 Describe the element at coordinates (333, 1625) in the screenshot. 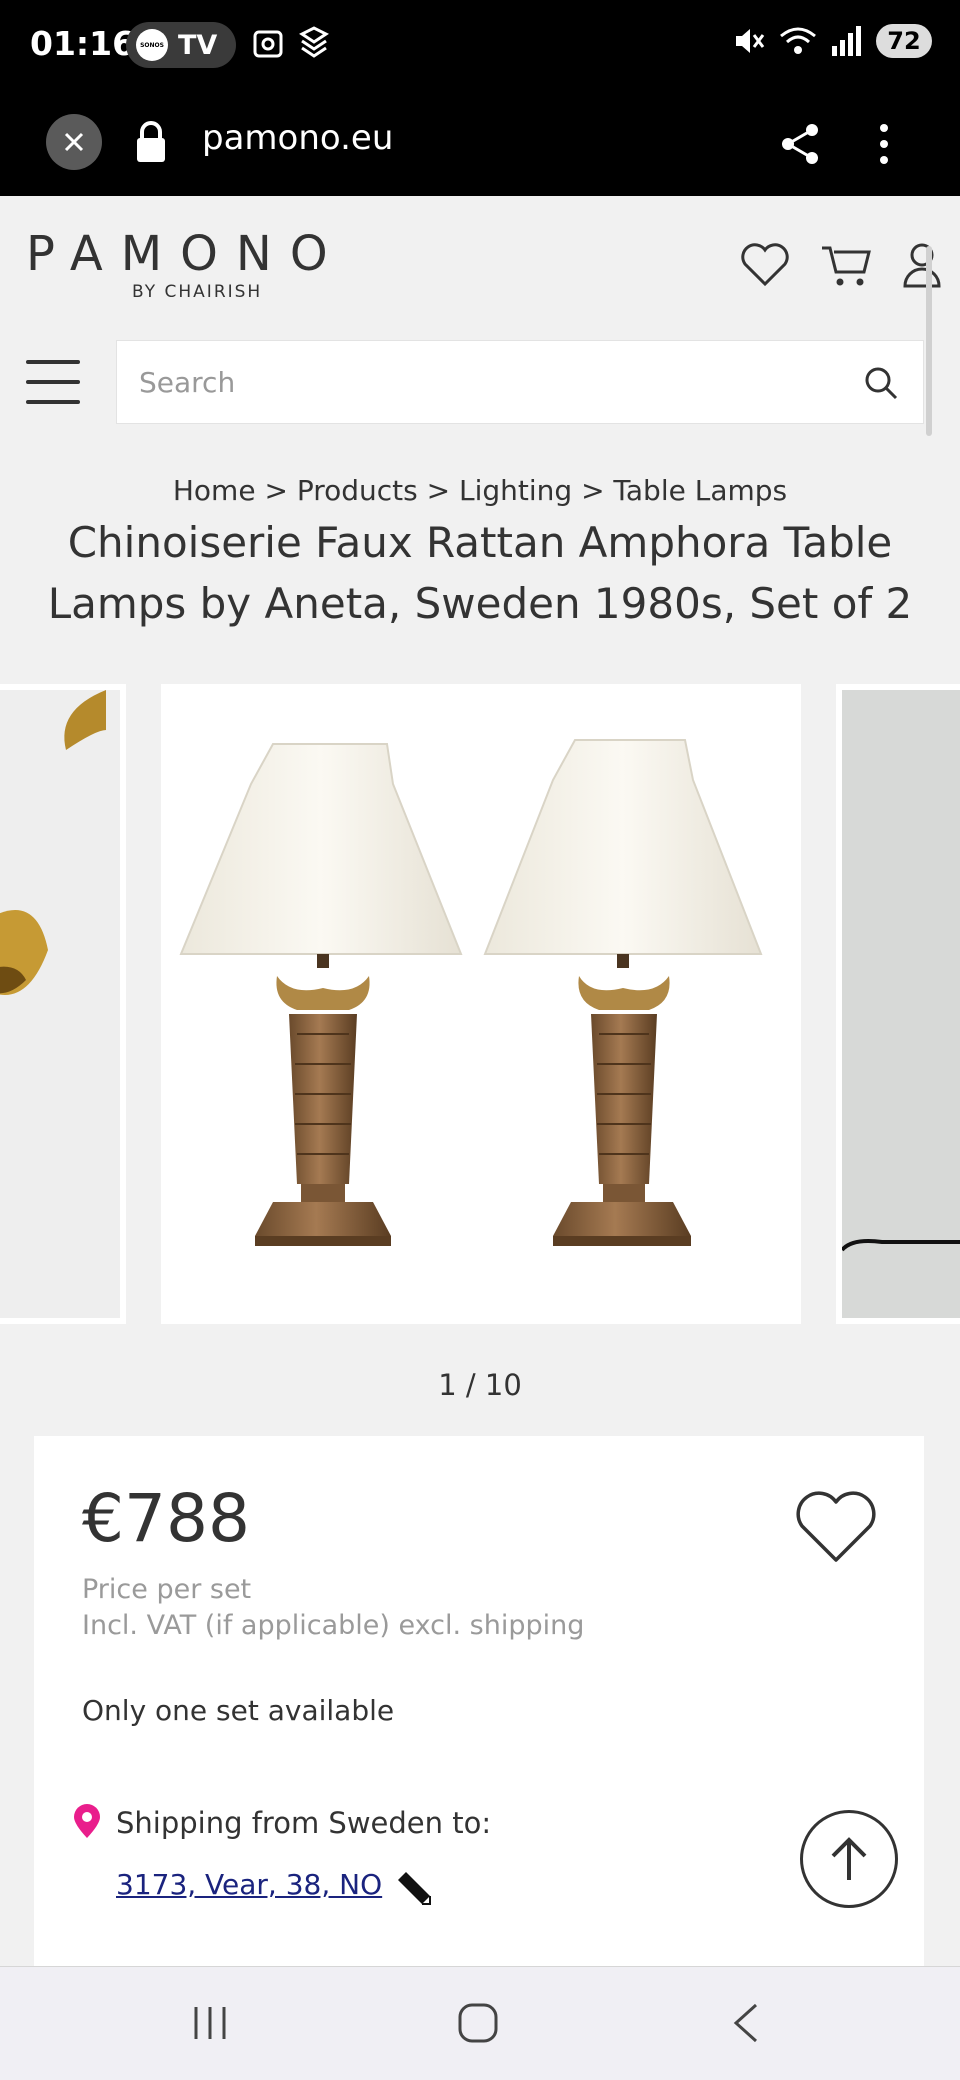

I see `vat-note: Incl. VAT (if applicable) excl. shipping` at that location.